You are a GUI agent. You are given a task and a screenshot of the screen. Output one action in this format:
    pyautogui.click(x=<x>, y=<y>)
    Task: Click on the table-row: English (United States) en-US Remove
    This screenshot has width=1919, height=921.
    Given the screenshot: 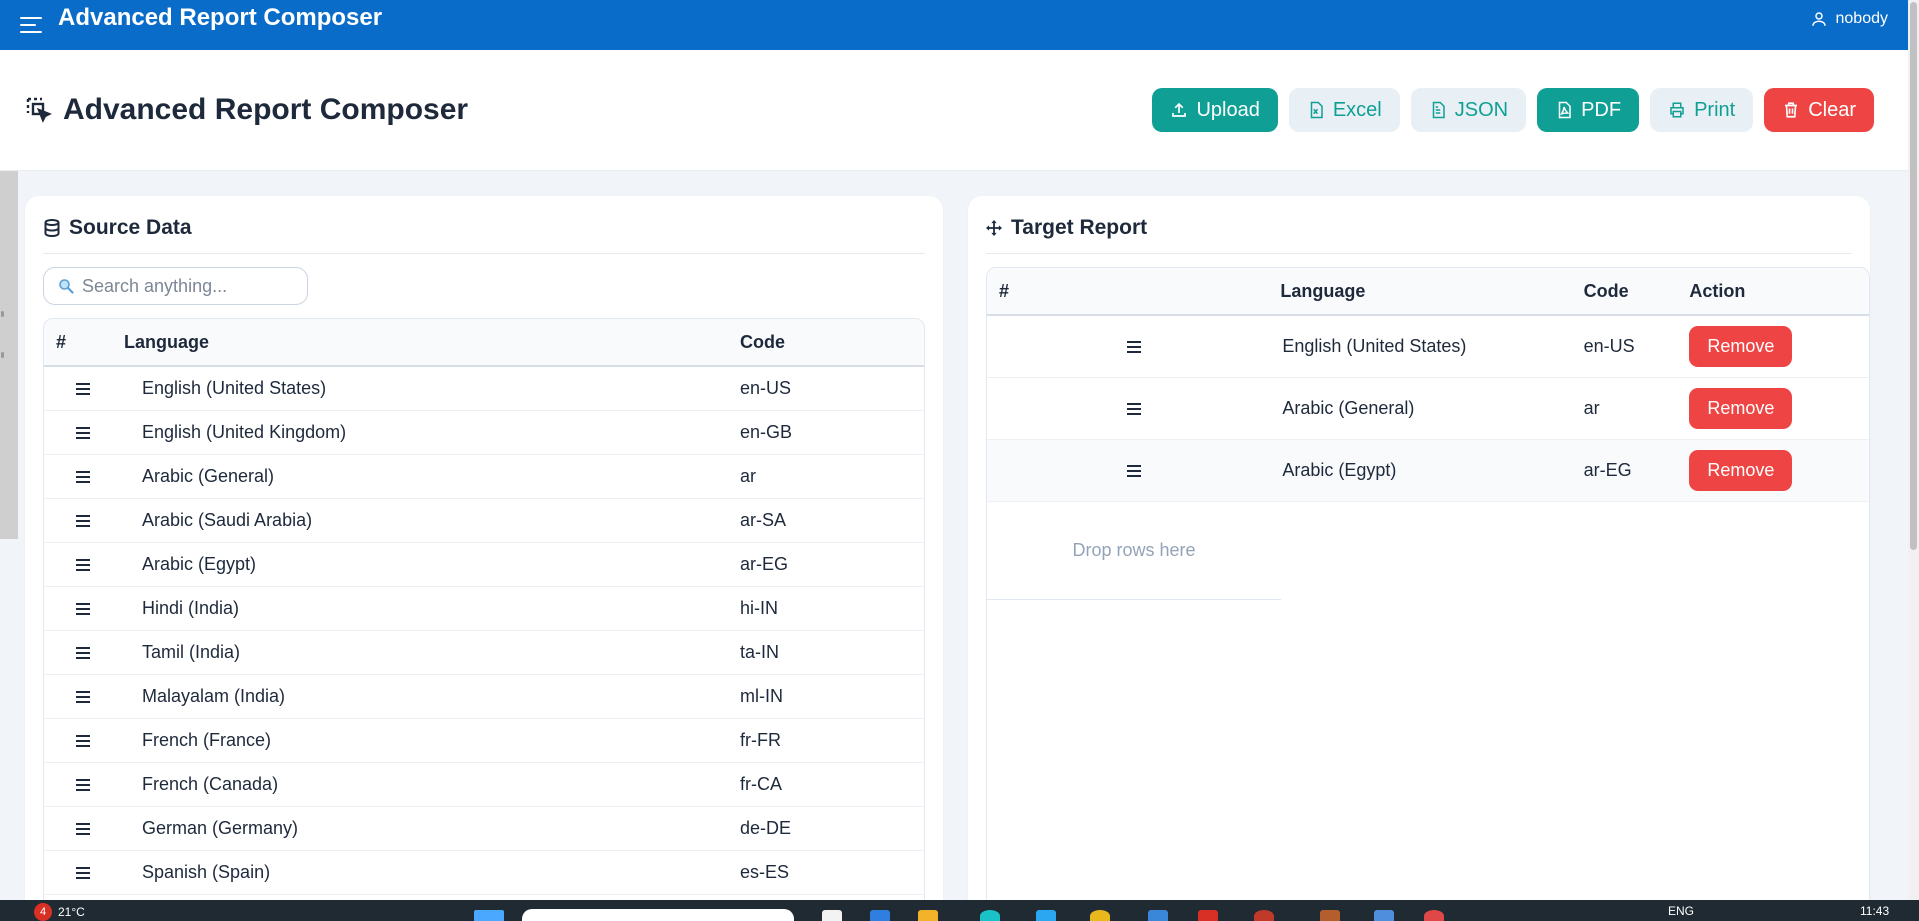 What is the action you would take?
    pyautogui.click(x=1428, y=347)
    